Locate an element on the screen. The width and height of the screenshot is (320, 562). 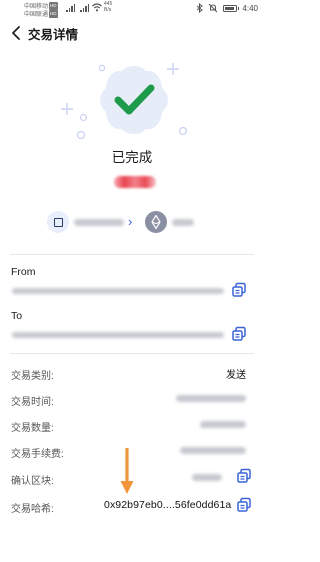
annotation-arrow-icon is located at coordinates (127, 471).